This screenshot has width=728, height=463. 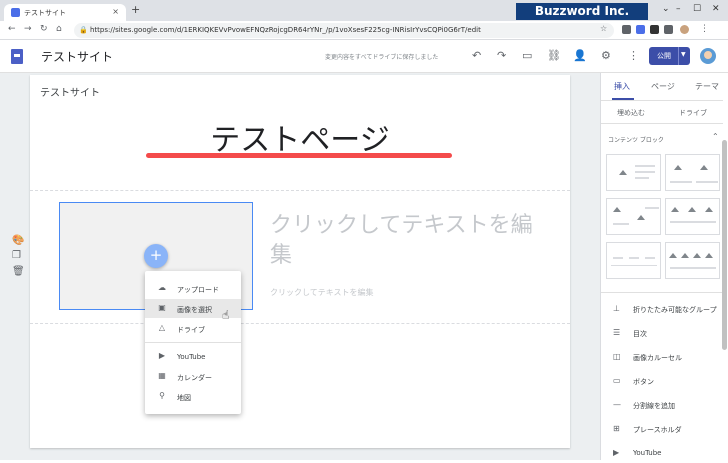 I want to click on text-placeholder: クリックしてテキストを編集, so click(x=410, y=241).